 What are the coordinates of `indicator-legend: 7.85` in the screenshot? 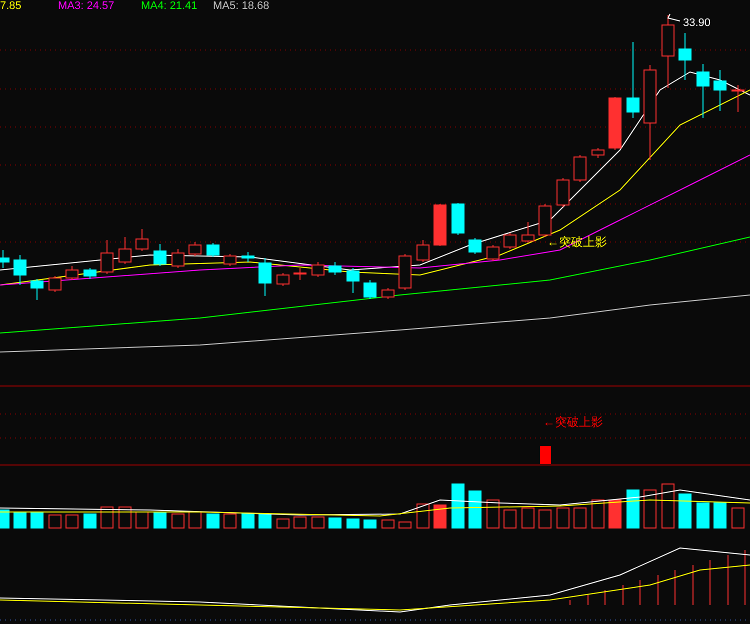 It's located at (11, 6).